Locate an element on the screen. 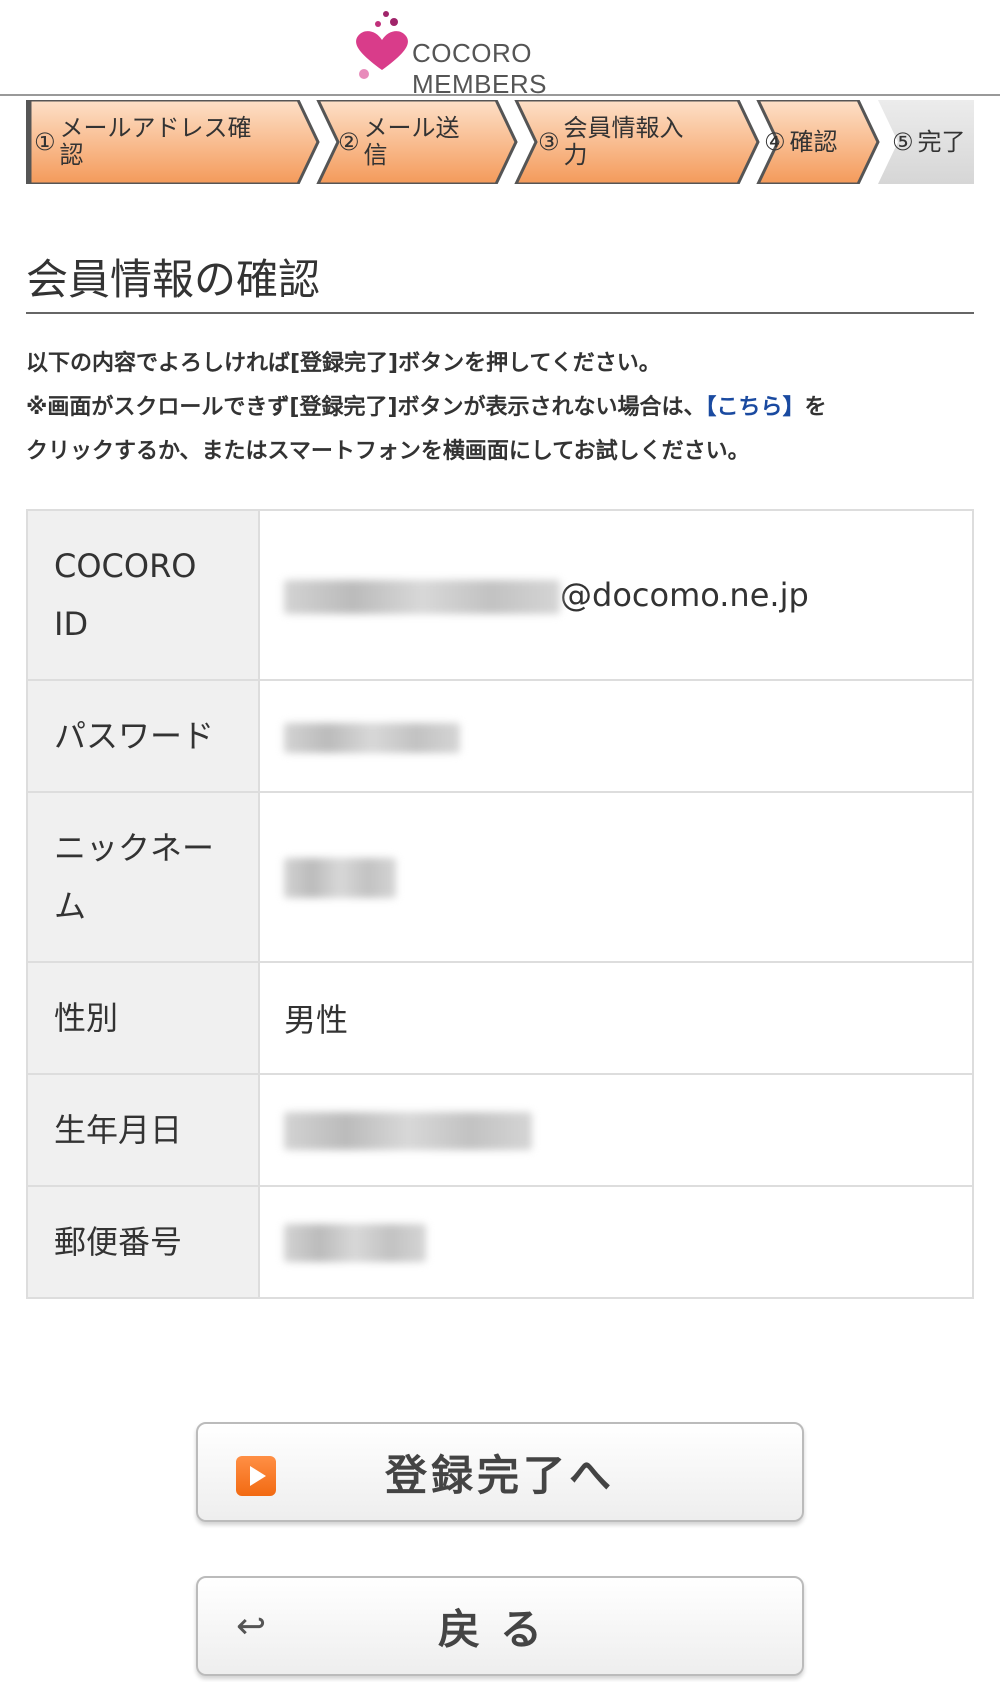  redacted-password is located at coordinates (372, 738).